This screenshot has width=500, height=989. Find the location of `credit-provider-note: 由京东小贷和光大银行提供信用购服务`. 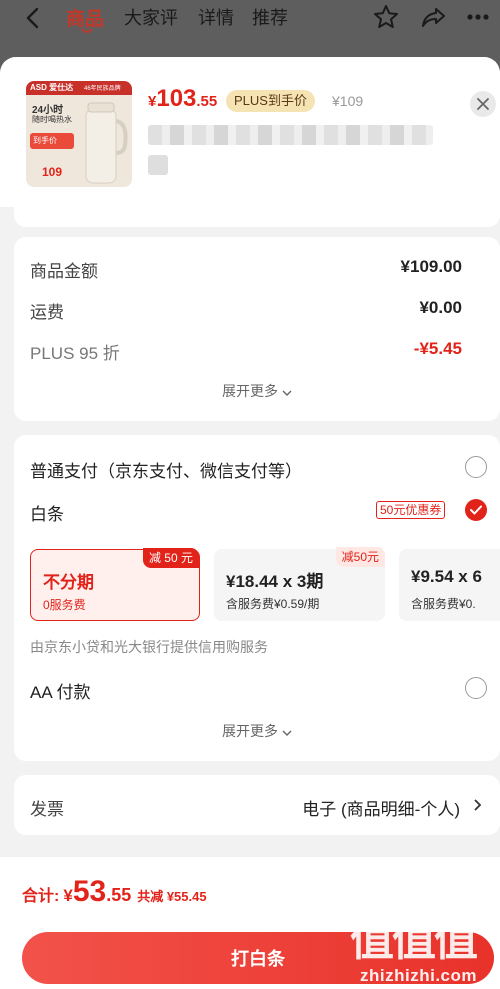

credit-provider-note: 由京东小贷和光大银行提供信用购服务 is located at coordinates (149, 647).